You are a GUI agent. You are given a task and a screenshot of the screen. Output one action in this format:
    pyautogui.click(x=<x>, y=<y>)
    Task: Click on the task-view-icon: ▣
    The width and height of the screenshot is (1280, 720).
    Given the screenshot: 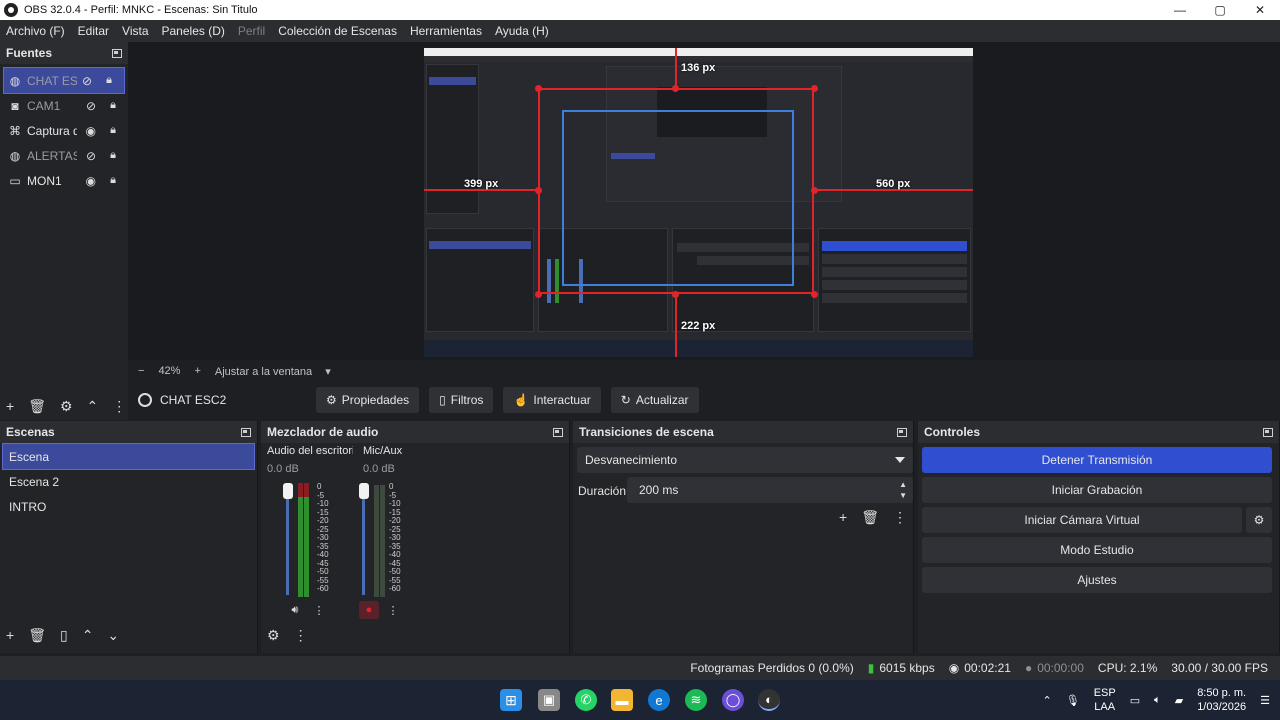 What is the action you would take?
    pyautogui.click(x=549, y=700)
    